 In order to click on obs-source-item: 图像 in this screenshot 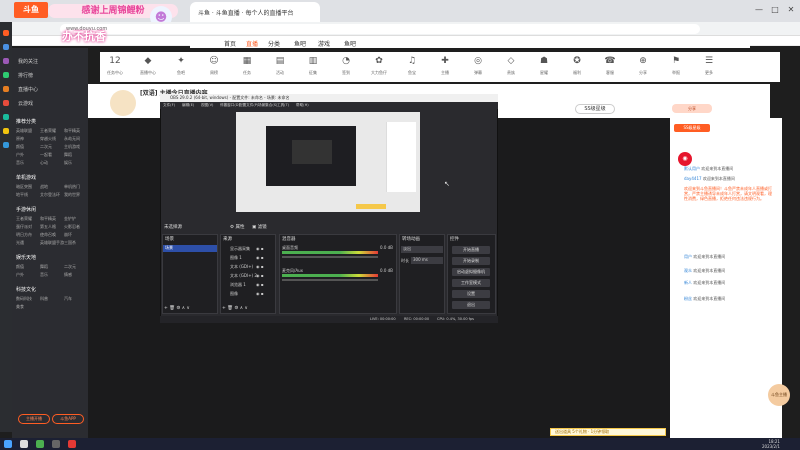, I will do `click(234, 294)`.